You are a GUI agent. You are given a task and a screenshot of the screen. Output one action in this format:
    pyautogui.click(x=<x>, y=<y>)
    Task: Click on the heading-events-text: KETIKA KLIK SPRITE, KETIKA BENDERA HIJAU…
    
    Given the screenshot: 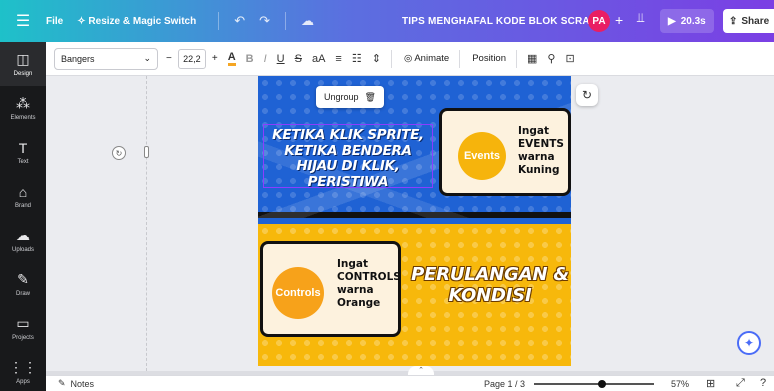 What is the action you would take?
    pyautogui.click(x=348, y=158)
    